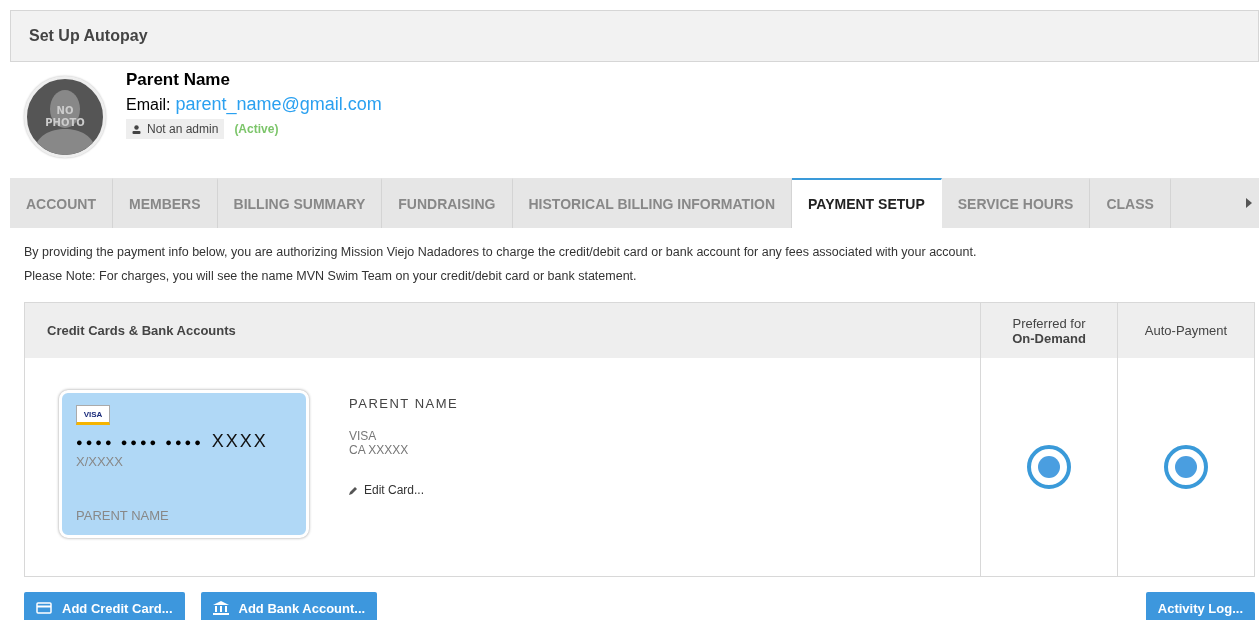 Image resolution: width=1259 pixels, height=620 pixels. Describe the element at coordinates (165, 203) in the screenshot. I see `tab: MEMBERS` at that location.